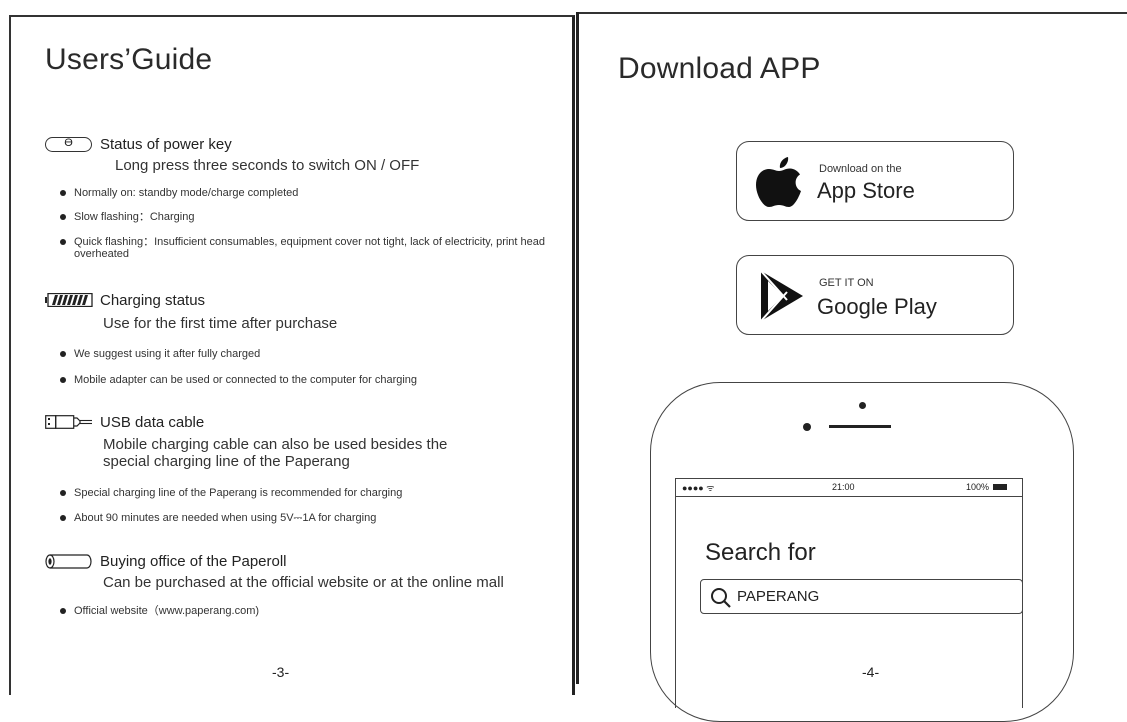 This screenshot has height=722, width=1127. What do you see at coordinates (862, 405) in the screenshot?
I see `phone-camera` at bounding box center [862, 405].